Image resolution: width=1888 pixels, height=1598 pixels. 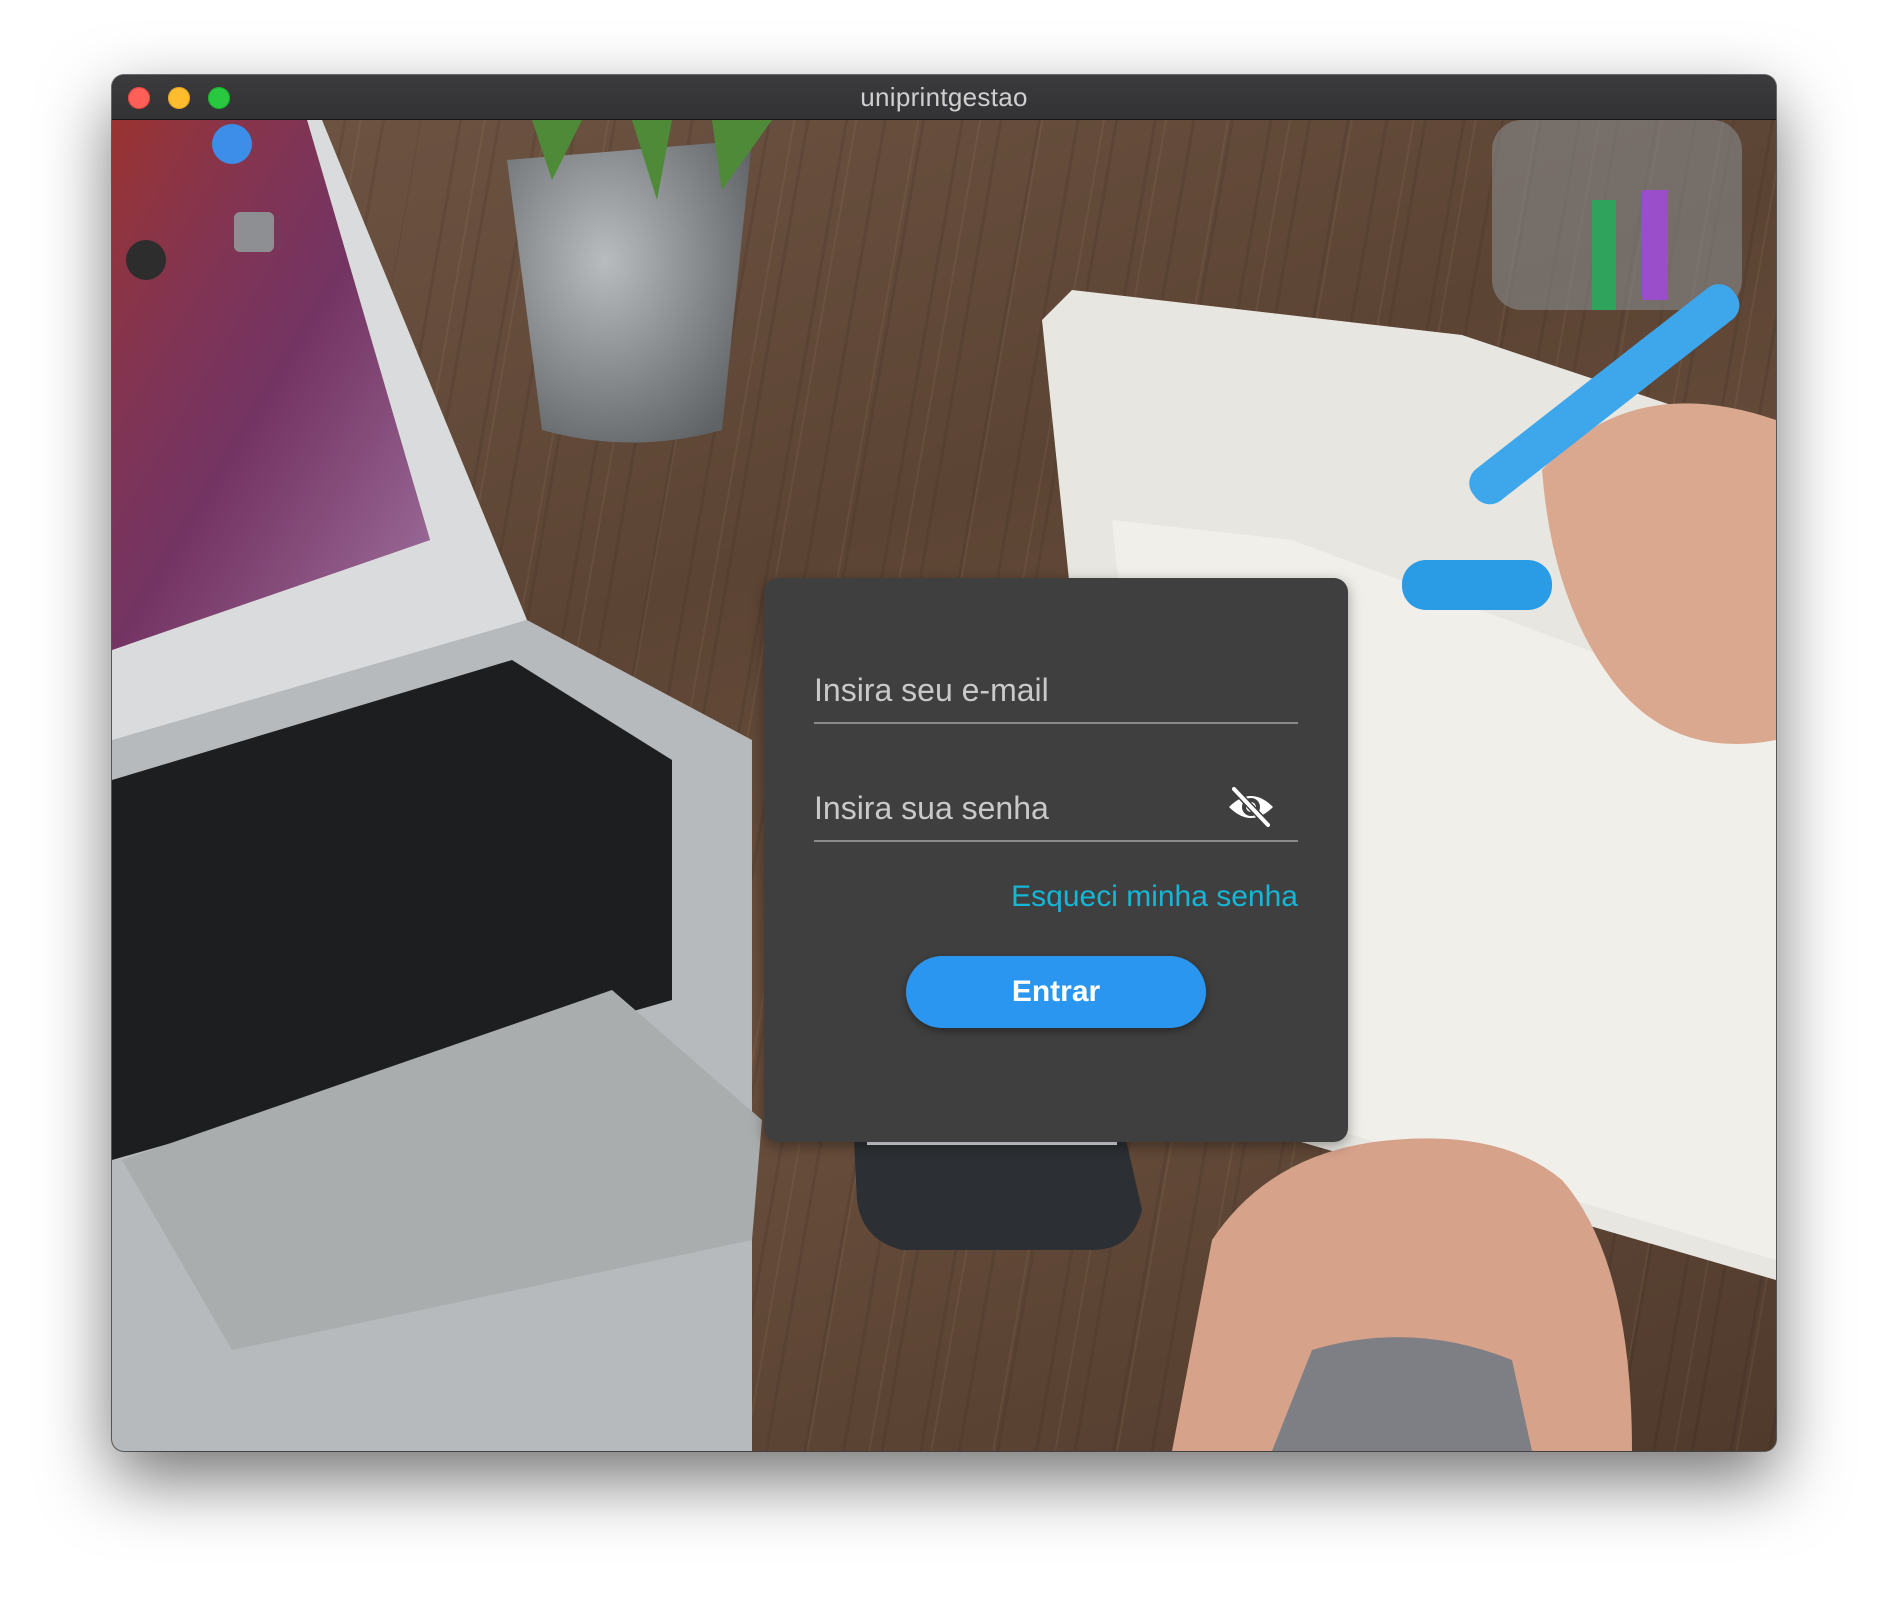 I want to click on window-title: uniprintgestao, so click(x=944, y=97).